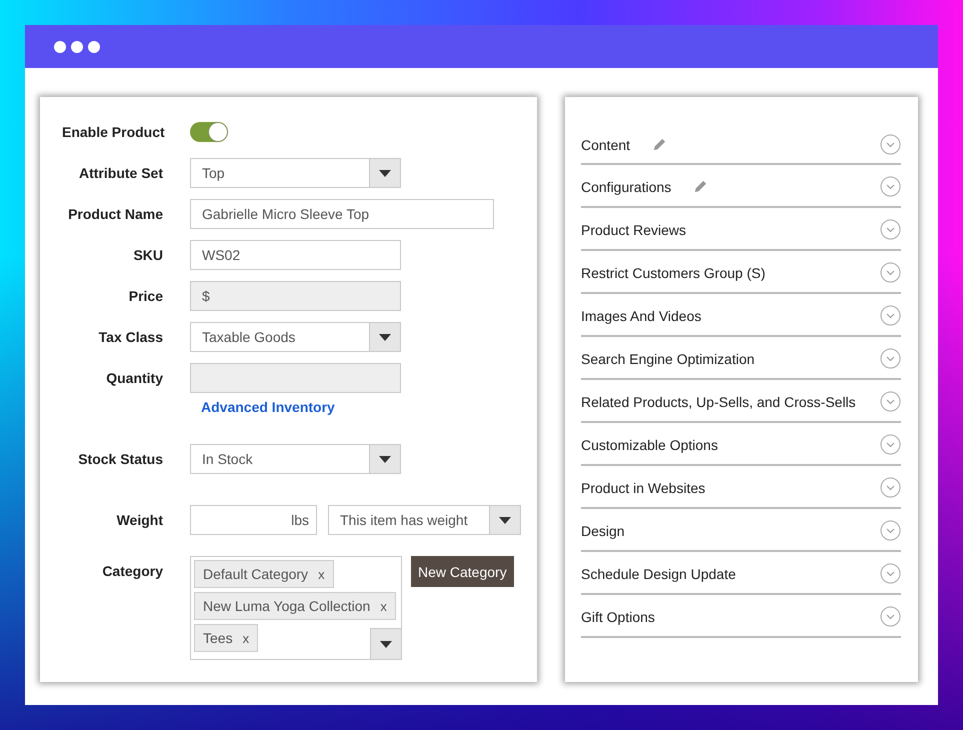 The height and width of the screenshot is (730, 963). What do you see at coordinates (741, 358) in the screenshot?
I see `section-row: Search Engine Optimization` at bounding box center [741, 358].